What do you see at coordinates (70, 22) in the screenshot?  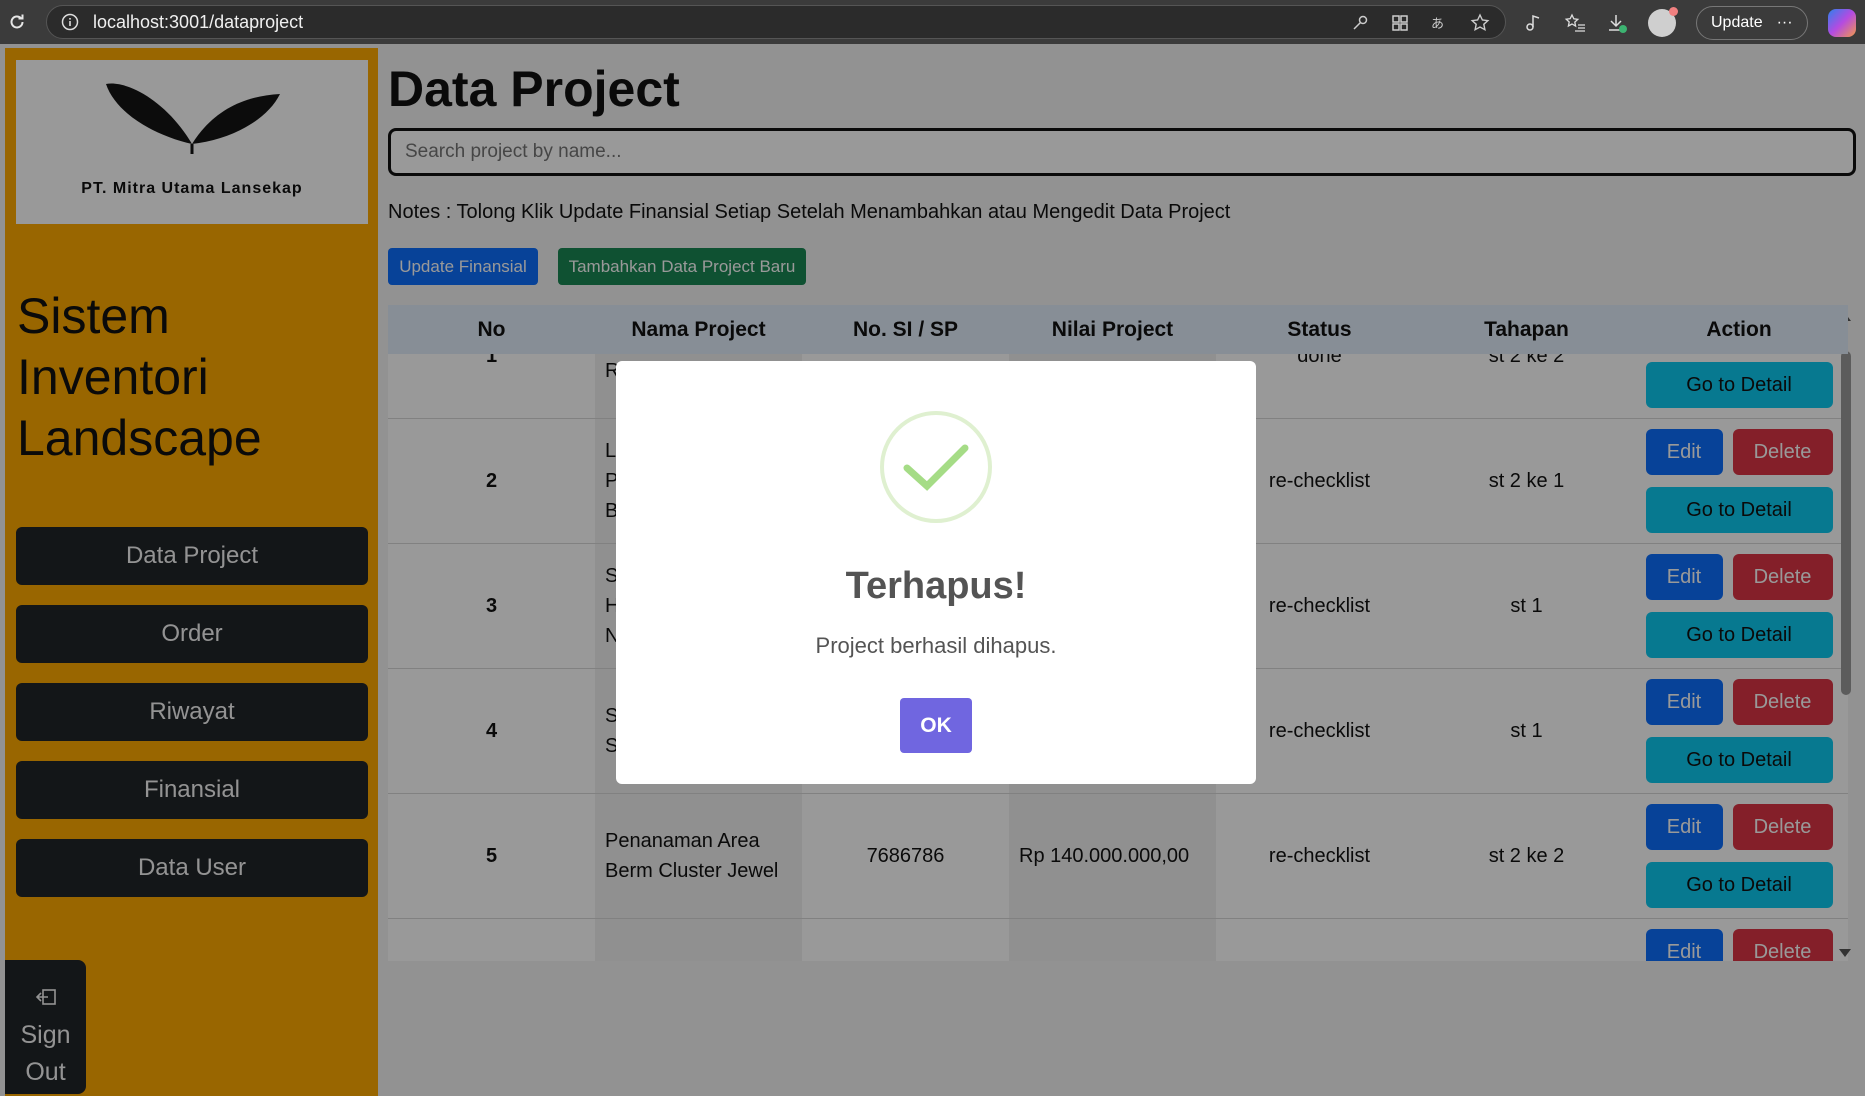 I see `site-info-icon` at bounding box center [70, 22].